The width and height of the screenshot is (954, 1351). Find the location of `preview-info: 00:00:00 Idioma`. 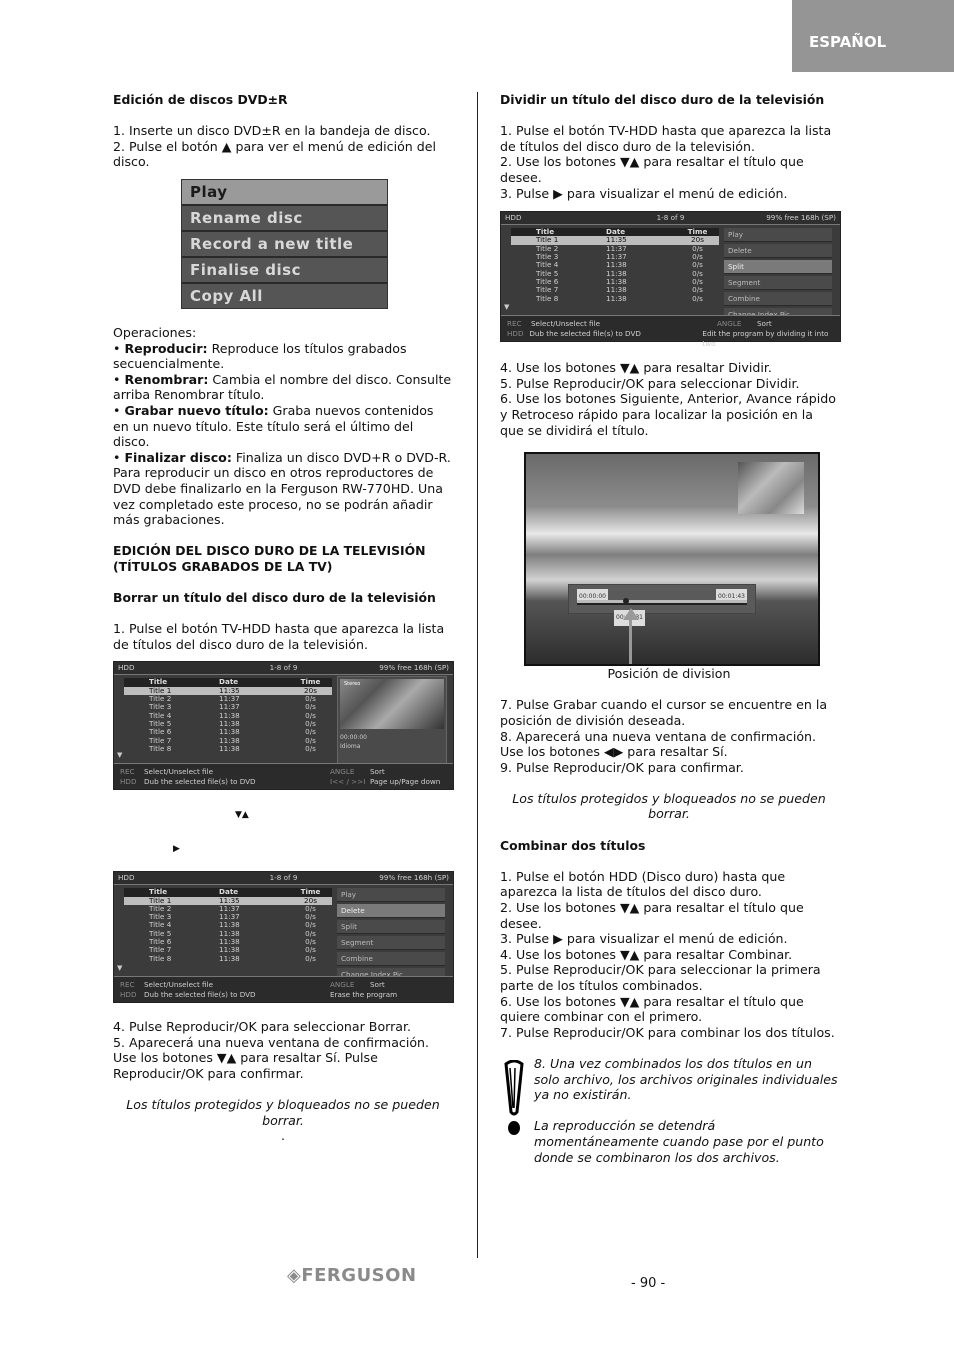

preview-info: 00:00:00 Idioma is located at coordinates (353, 742).